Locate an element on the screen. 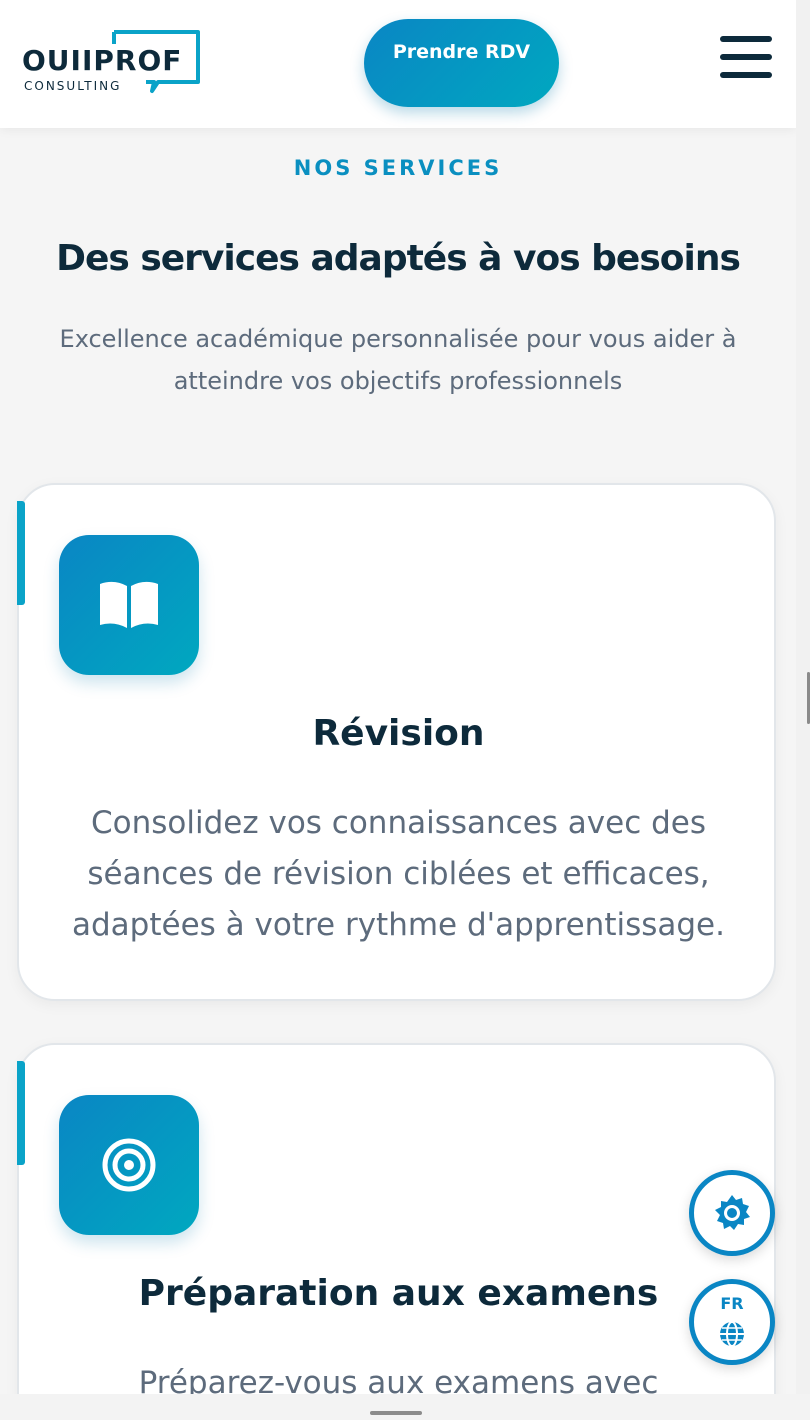  settings-button is located at coordinates (732, 1213).